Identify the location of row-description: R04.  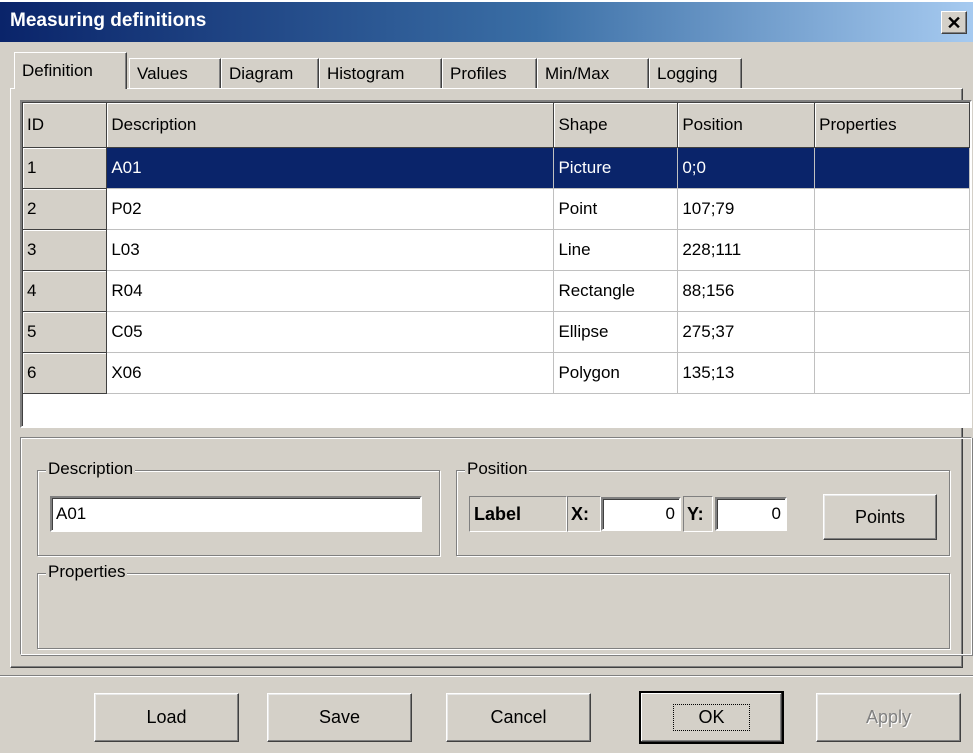
(330, 291).